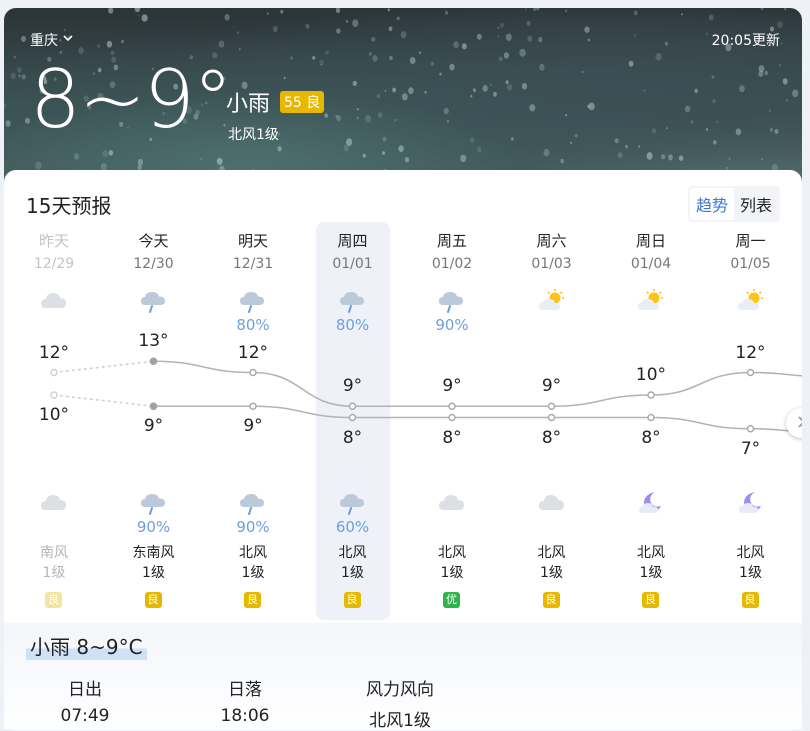  I want to click on current-condition: 小雨, so click(248, 104).